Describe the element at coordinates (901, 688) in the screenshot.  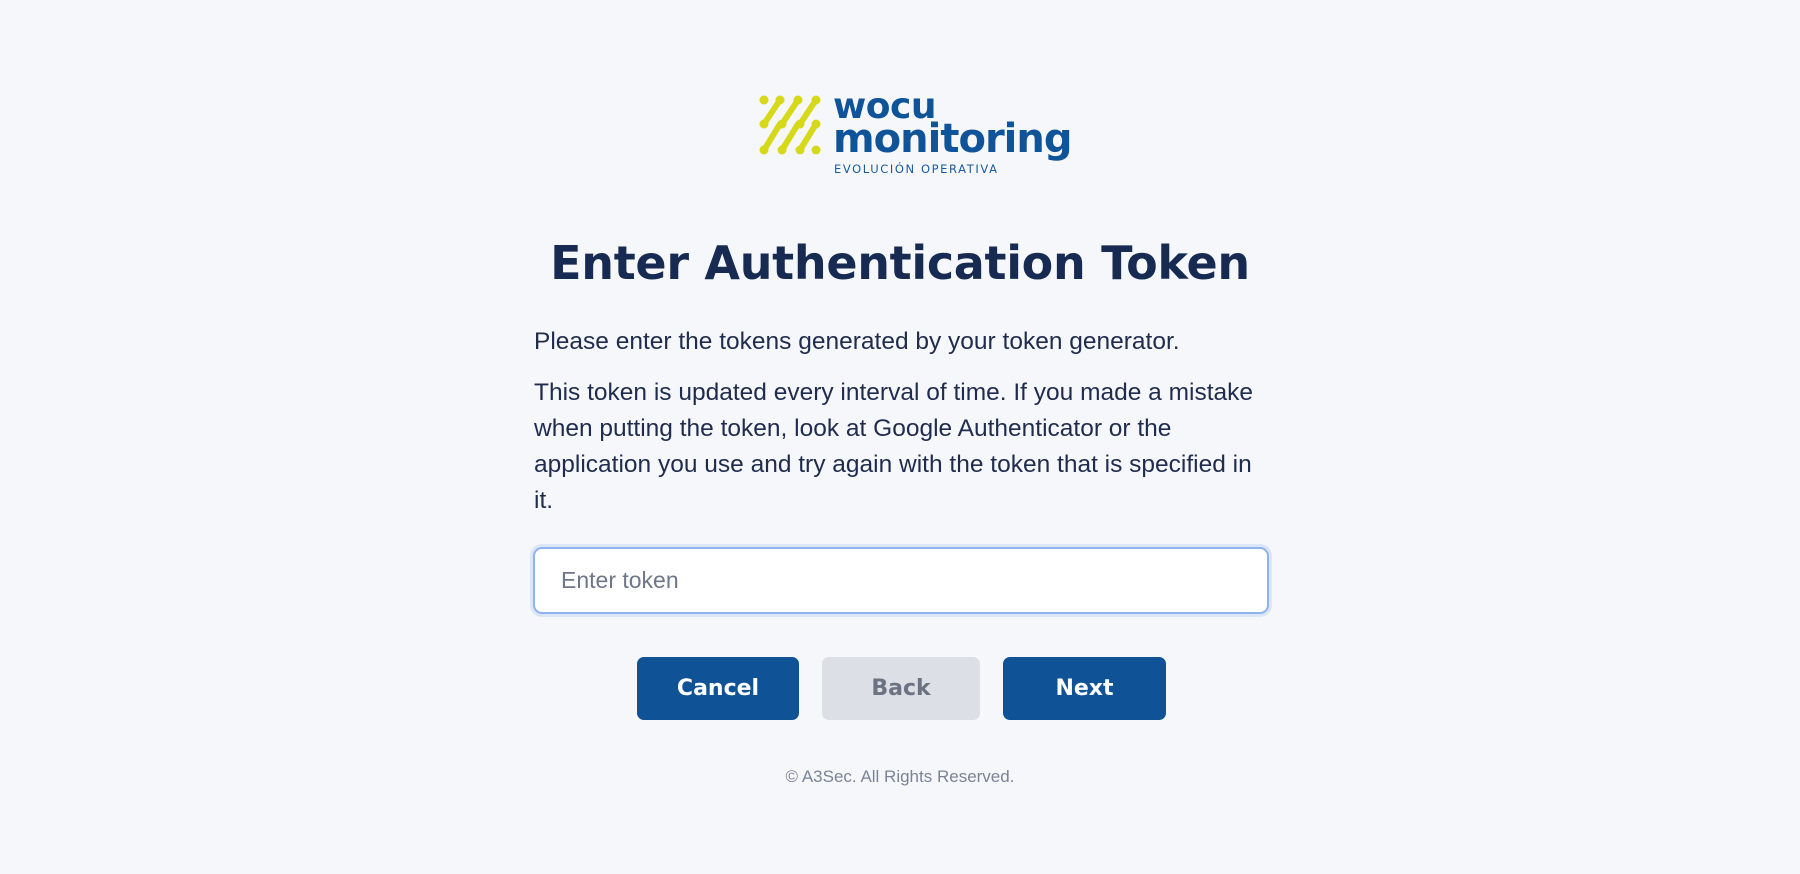
I see `back-button: Back` at that location.